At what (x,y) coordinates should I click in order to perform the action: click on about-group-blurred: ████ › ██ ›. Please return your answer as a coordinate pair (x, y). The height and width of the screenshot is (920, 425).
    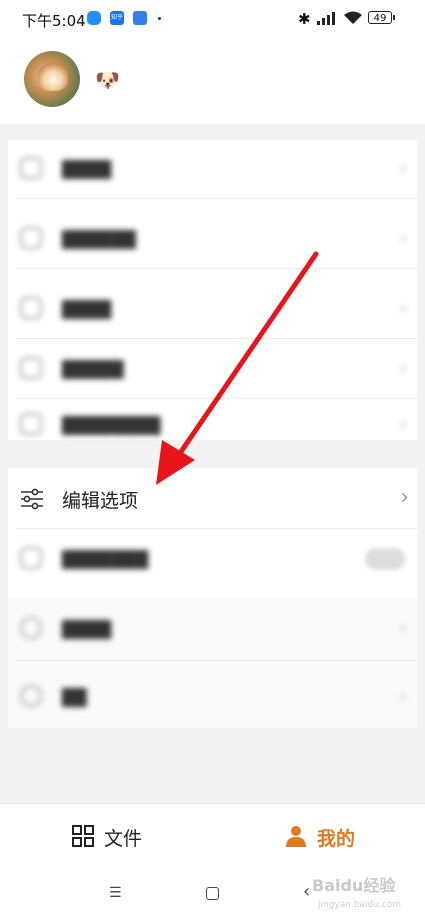
    Looking at the image, I should click on (212, 663).